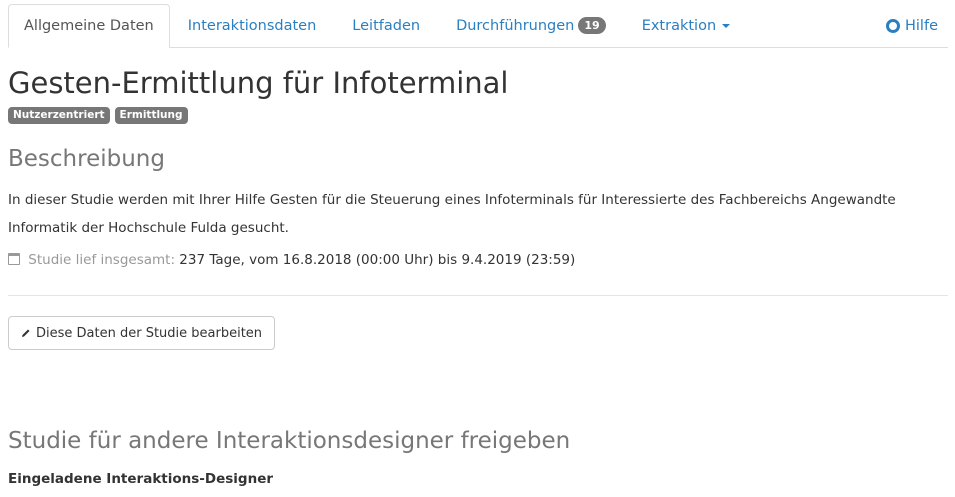 This screenshot has height=497, width=955. What do you see at coordinates (726, 25) in the screenshot?
I see `caret-down-icon` at bounding box center [726, 25].